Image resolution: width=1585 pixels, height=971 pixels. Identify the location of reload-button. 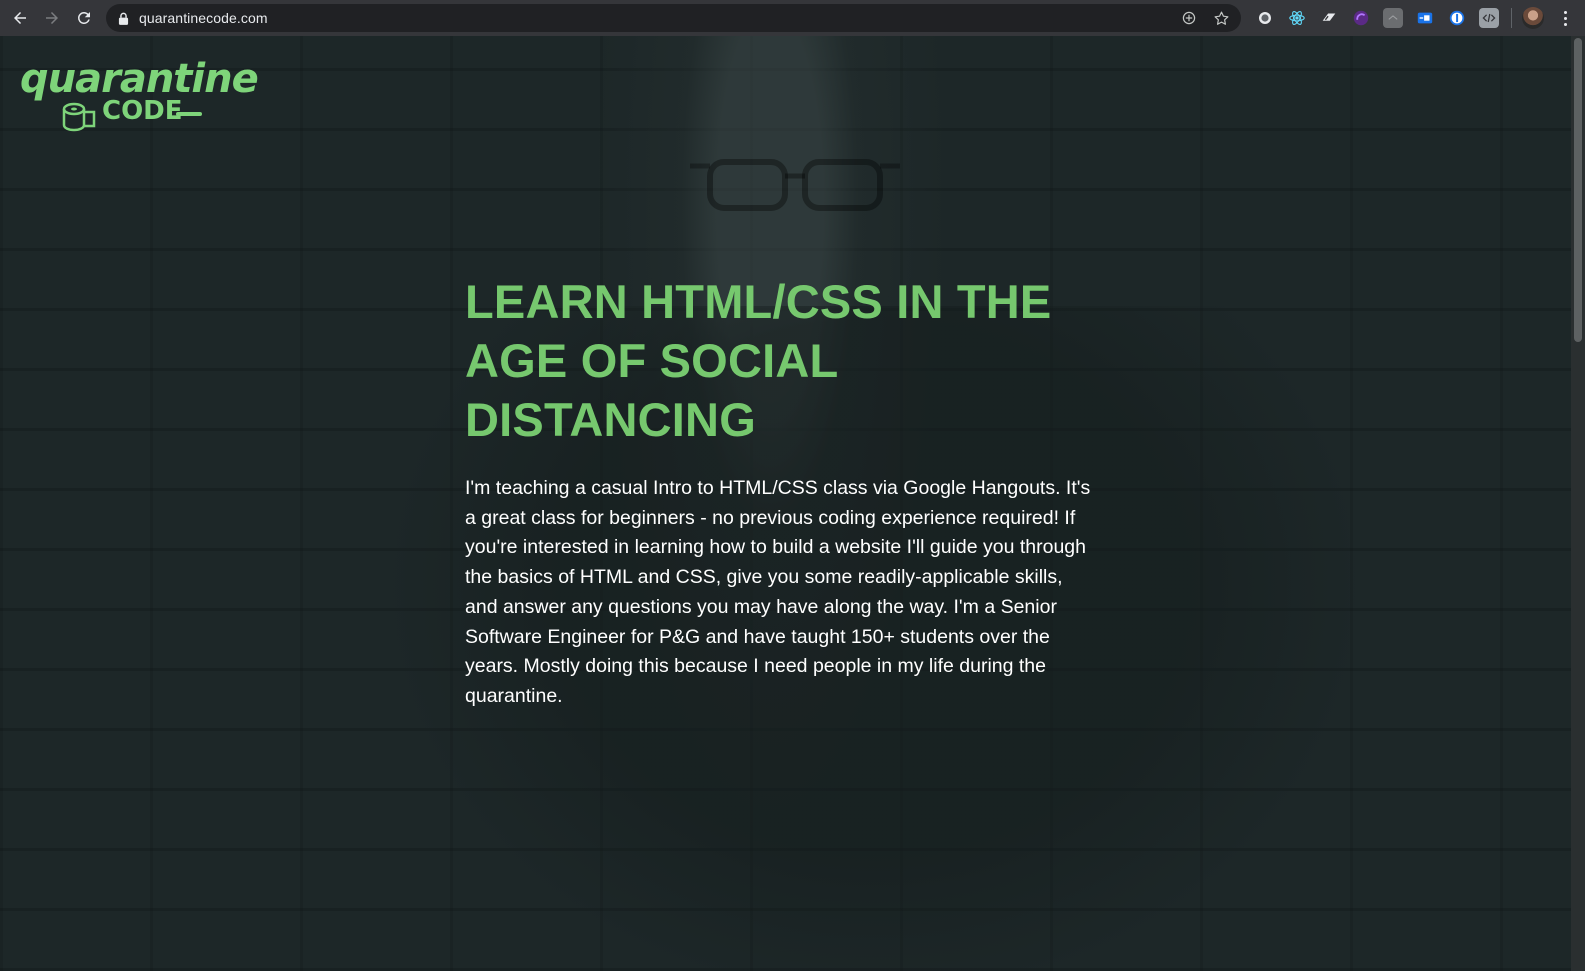
(84, 18).